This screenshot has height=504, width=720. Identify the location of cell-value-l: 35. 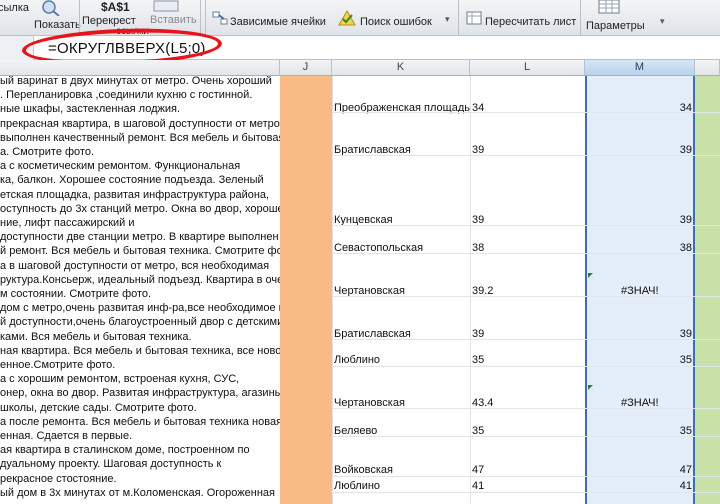
(478, 360).